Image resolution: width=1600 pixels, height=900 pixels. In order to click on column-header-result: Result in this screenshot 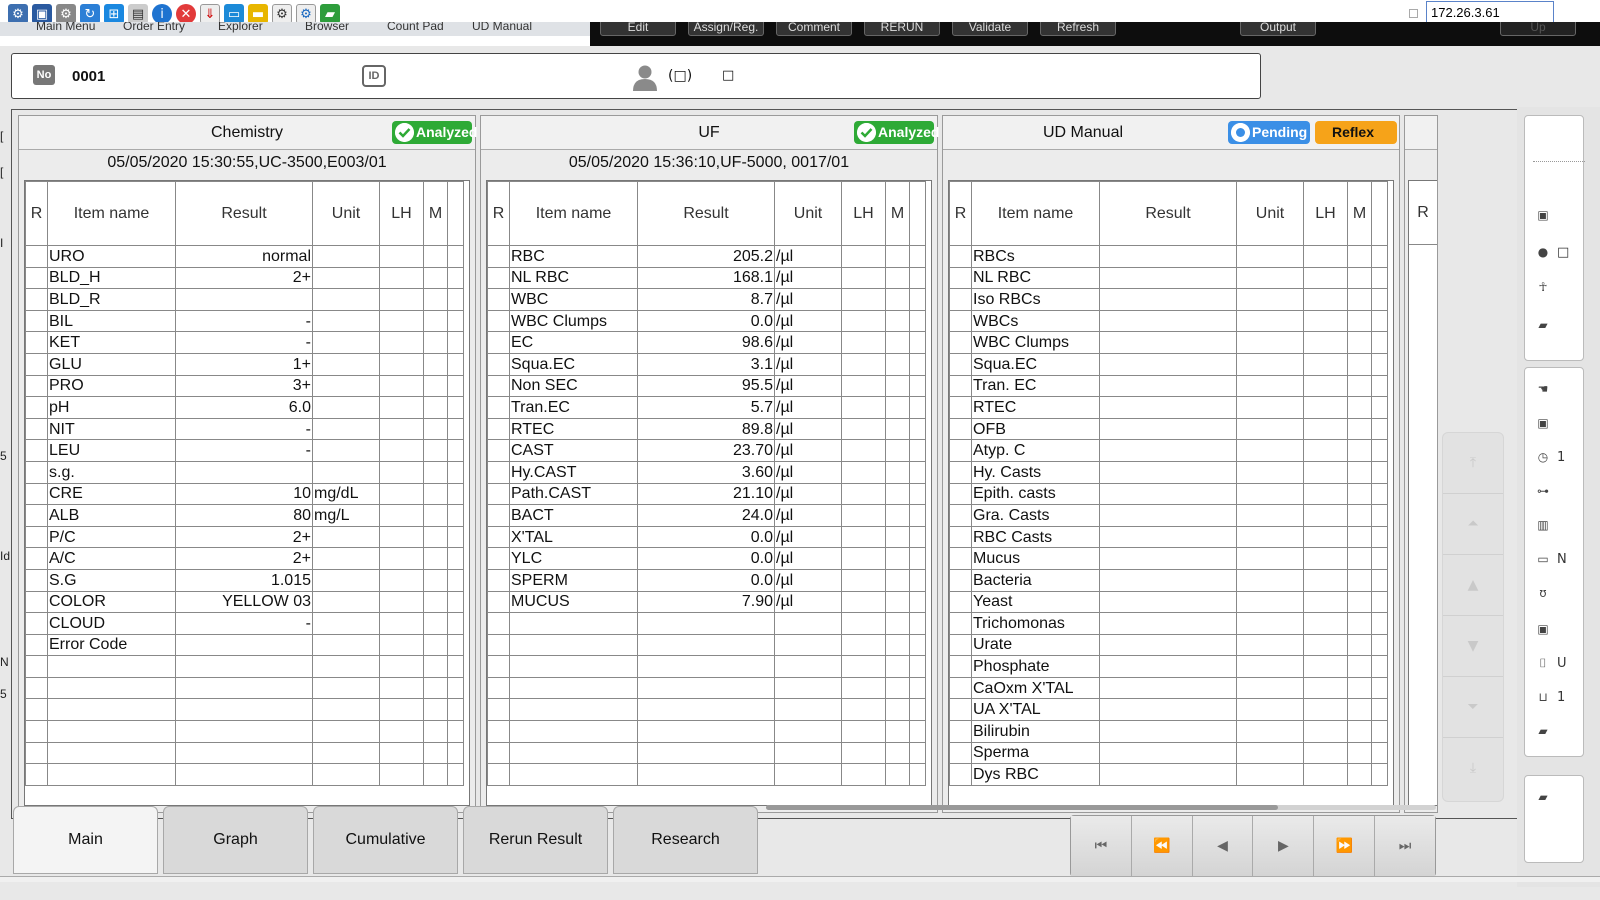, I will do `click(706, 213)`.